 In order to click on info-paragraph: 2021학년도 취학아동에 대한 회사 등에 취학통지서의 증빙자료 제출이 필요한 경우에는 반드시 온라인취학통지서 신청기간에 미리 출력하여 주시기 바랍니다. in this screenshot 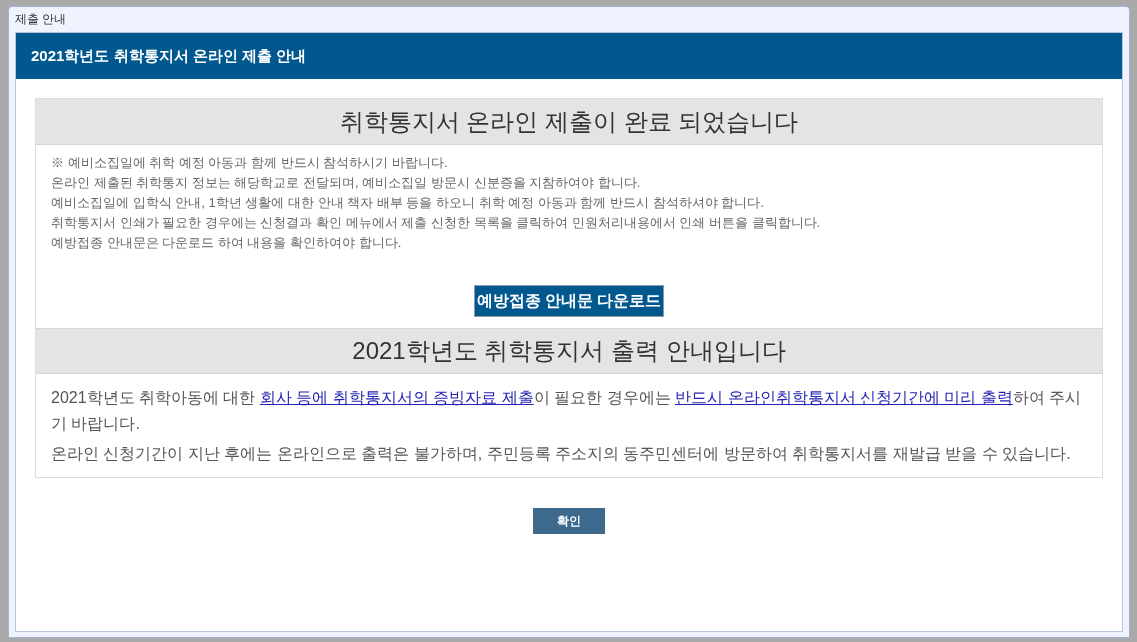, I will do `click(567, 411)`.